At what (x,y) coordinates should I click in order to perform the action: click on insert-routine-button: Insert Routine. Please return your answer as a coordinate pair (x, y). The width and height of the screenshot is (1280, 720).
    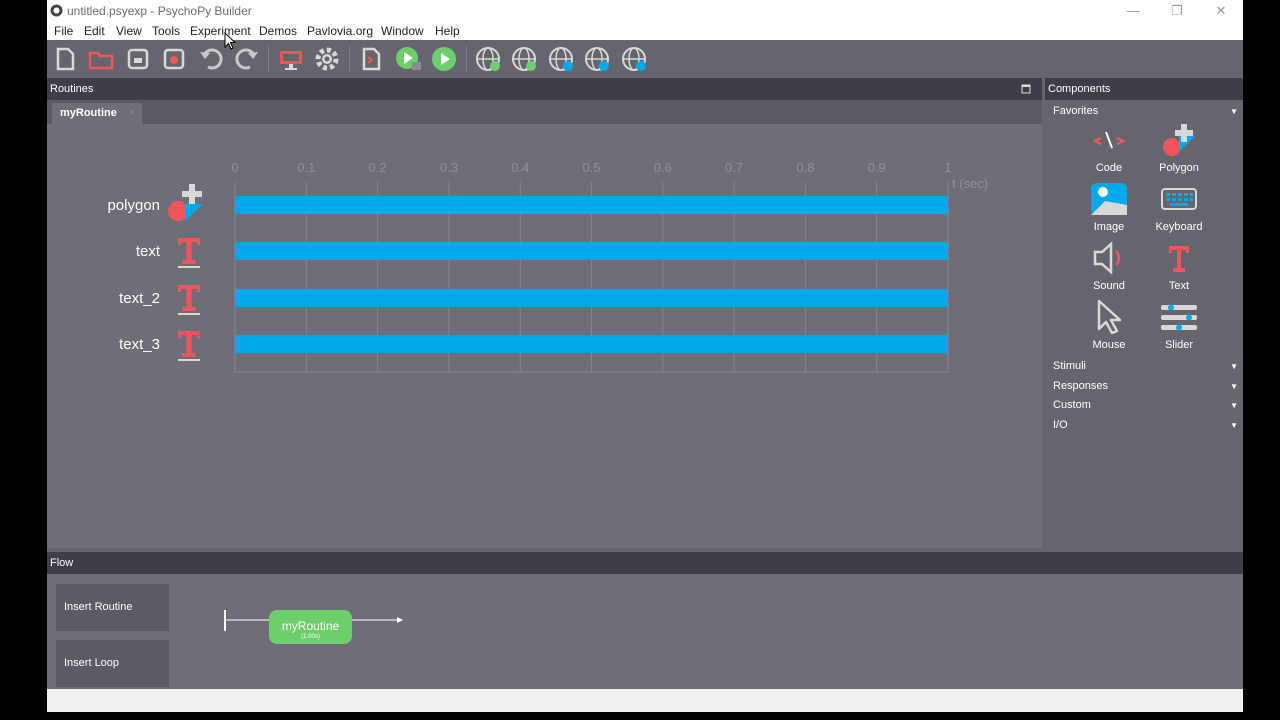
    Looking at the image, I should click on (112, 607).